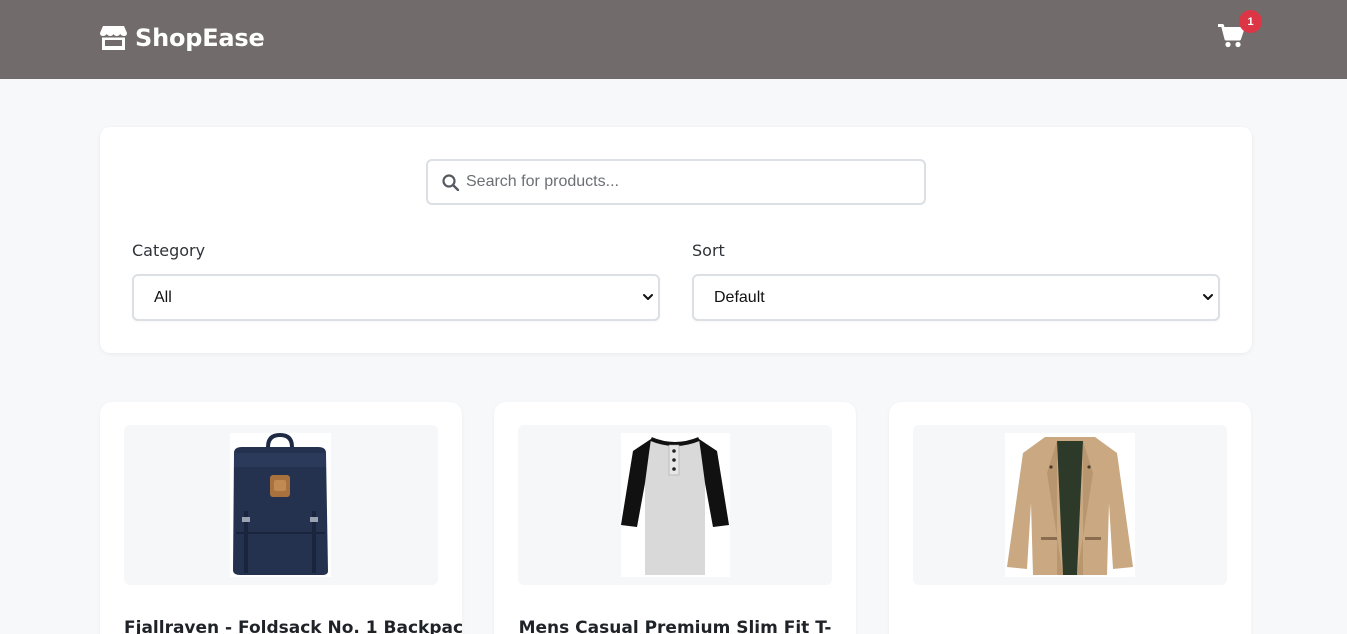 This screenshot has width=1347, height=634. I want to click on product-card: Fjallraven - Foldsack No. 1 Backpack,, so click(281, 518).